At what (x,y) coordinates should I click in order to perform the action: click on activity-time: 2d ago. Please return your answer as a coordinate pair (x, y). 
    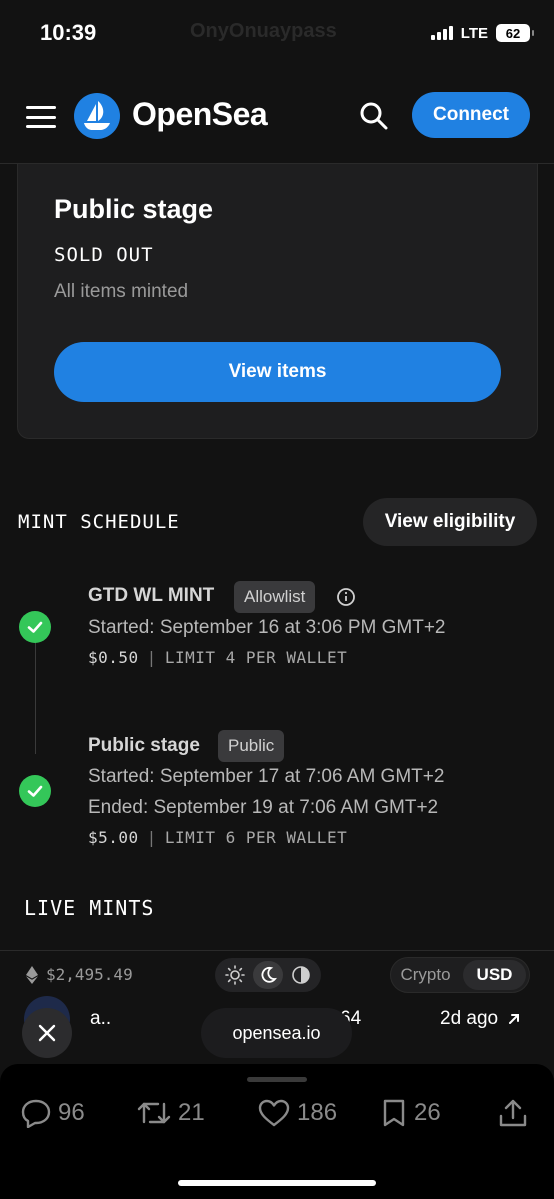
    Looking at the image, I should click on (481, 1019).